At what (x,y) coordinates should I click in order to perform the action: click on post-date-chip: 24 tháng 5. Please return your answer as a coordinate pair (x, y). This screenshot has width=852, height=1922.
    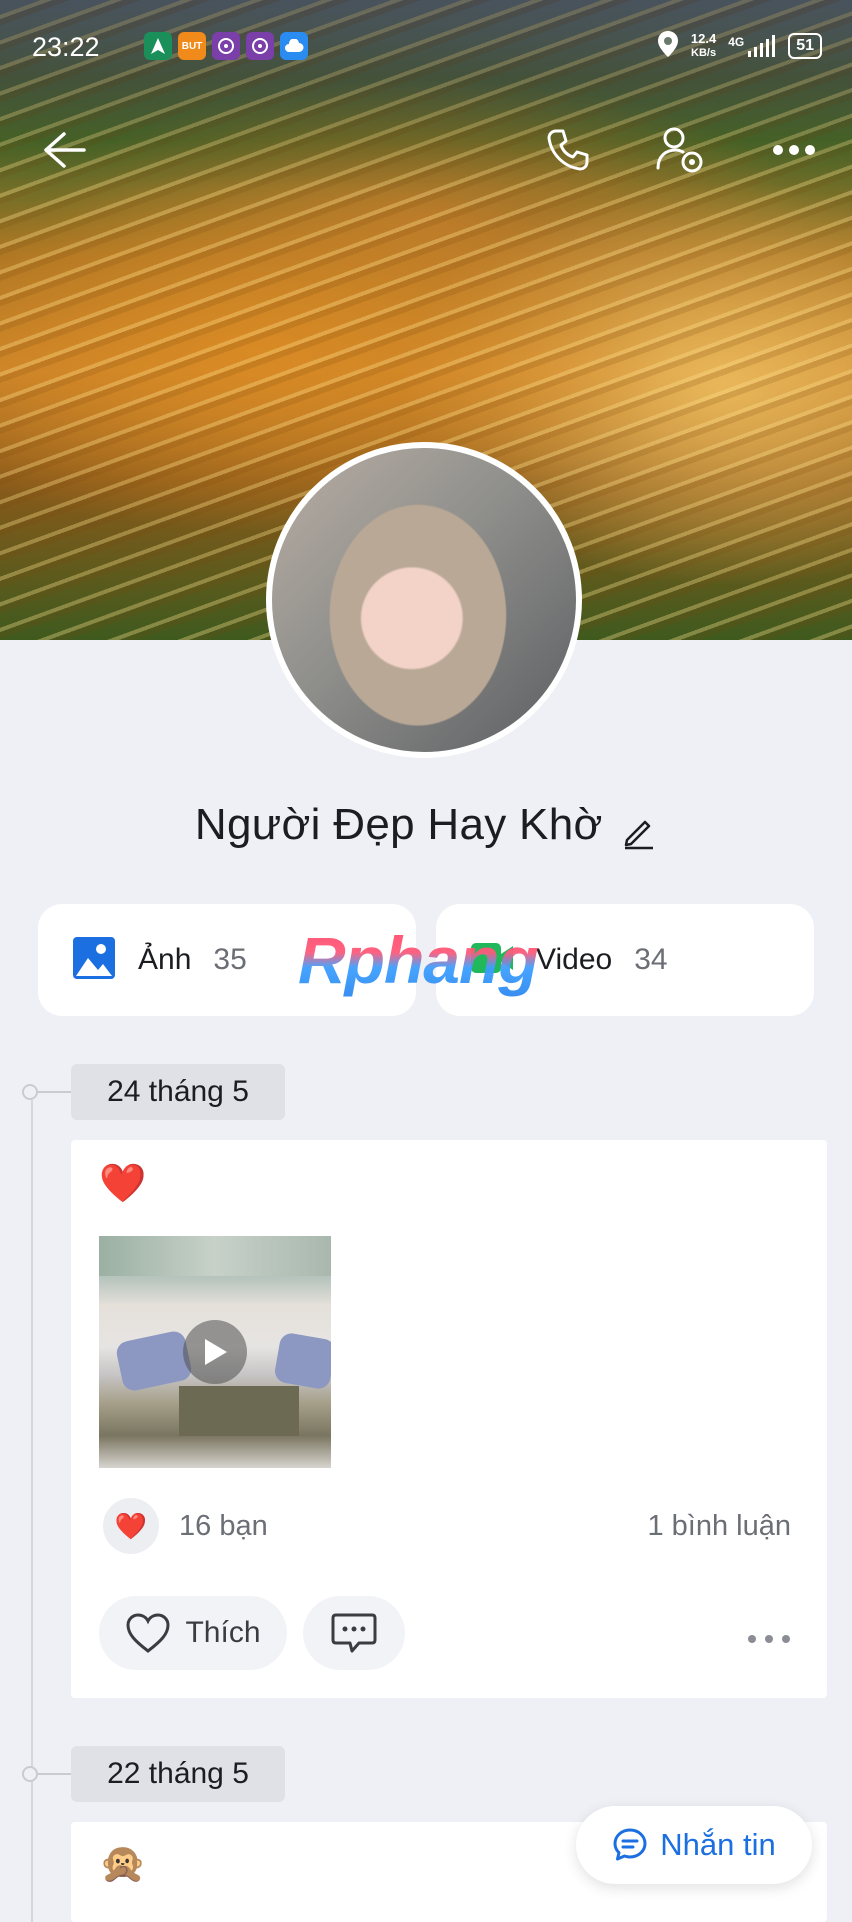
    Looking at the image, I should click on (178, 1092).